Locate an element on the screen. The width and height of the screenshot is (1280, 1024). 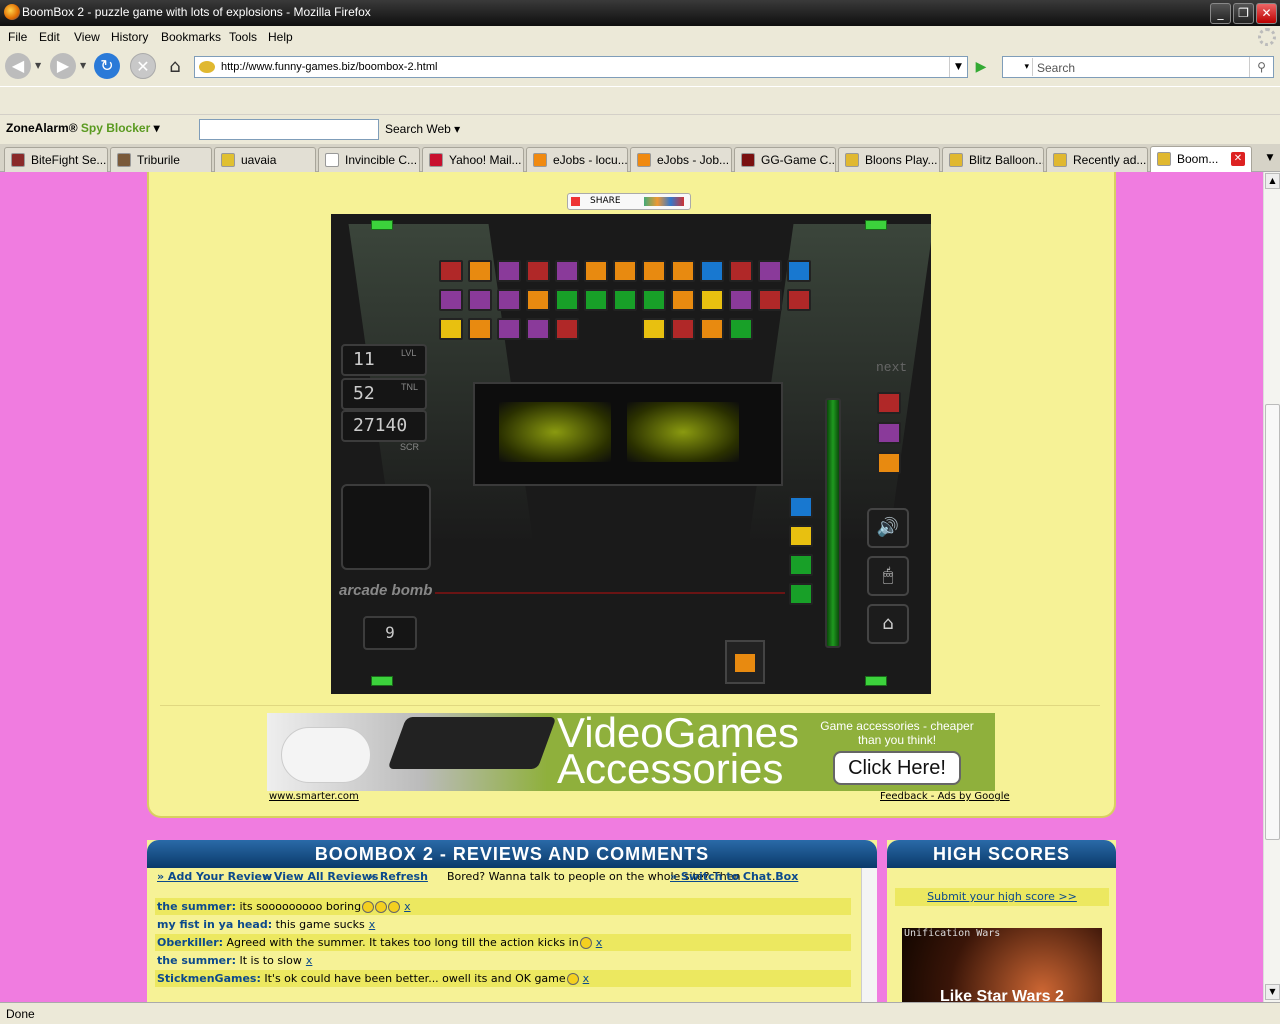
ad-source-link: www.smarter.com is located at coordinates (314, 796).